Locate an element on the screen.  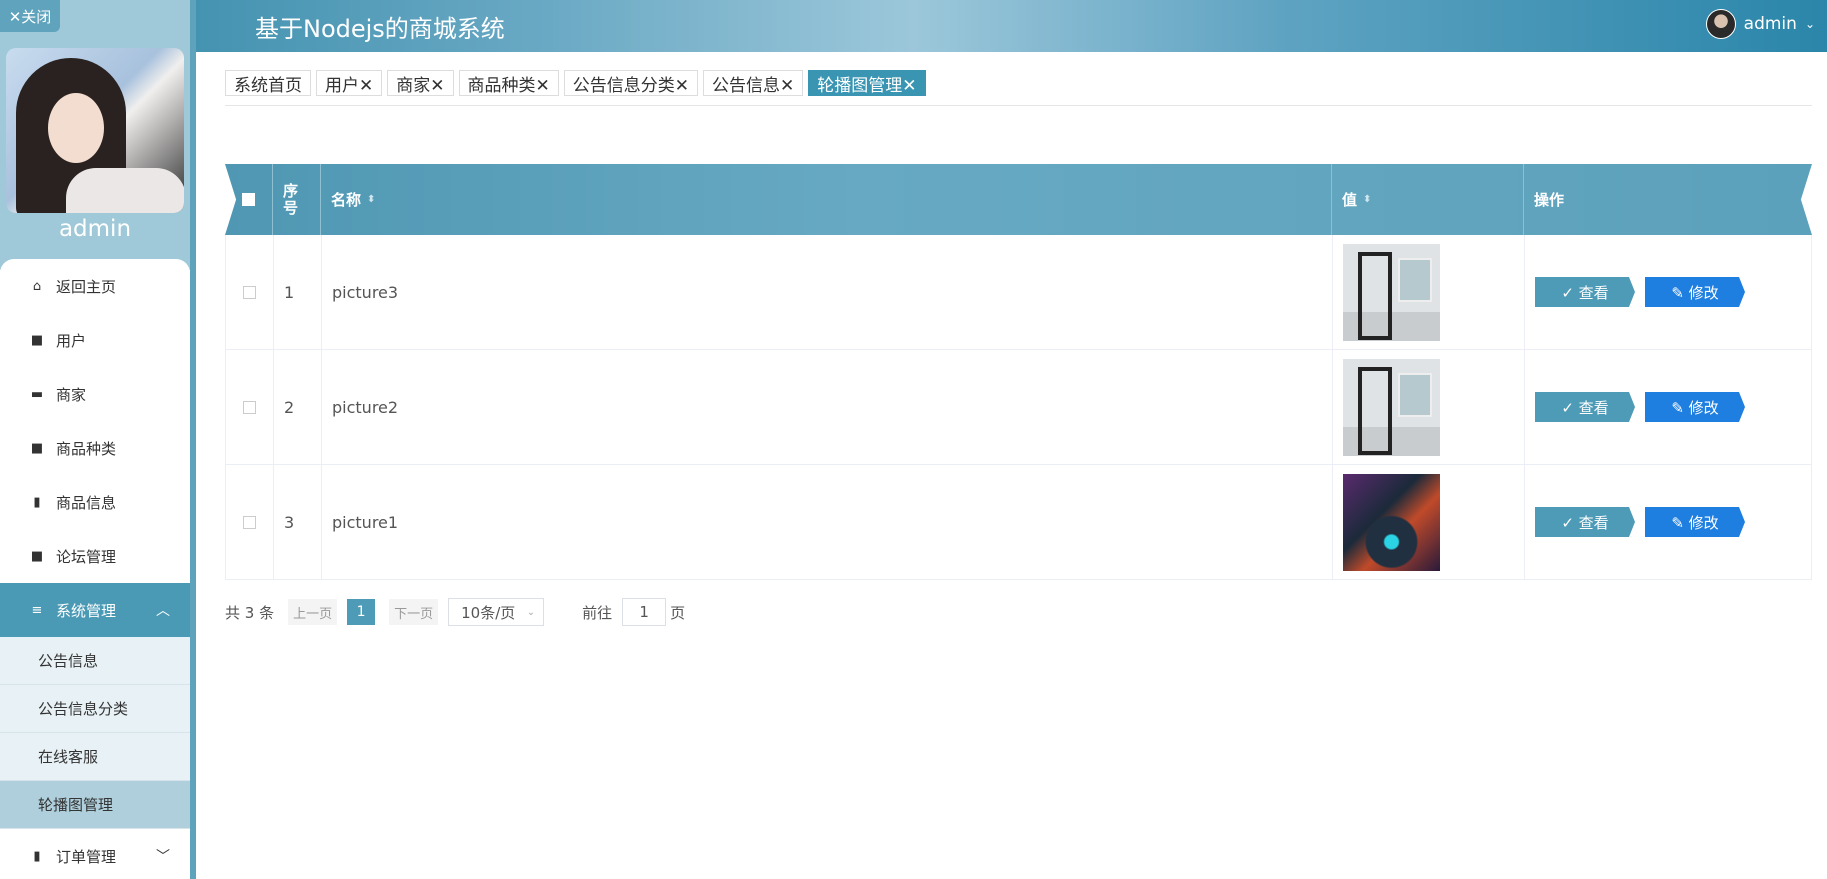
tab-notices: 公告信息✕ is located at coordinates (753, 83).